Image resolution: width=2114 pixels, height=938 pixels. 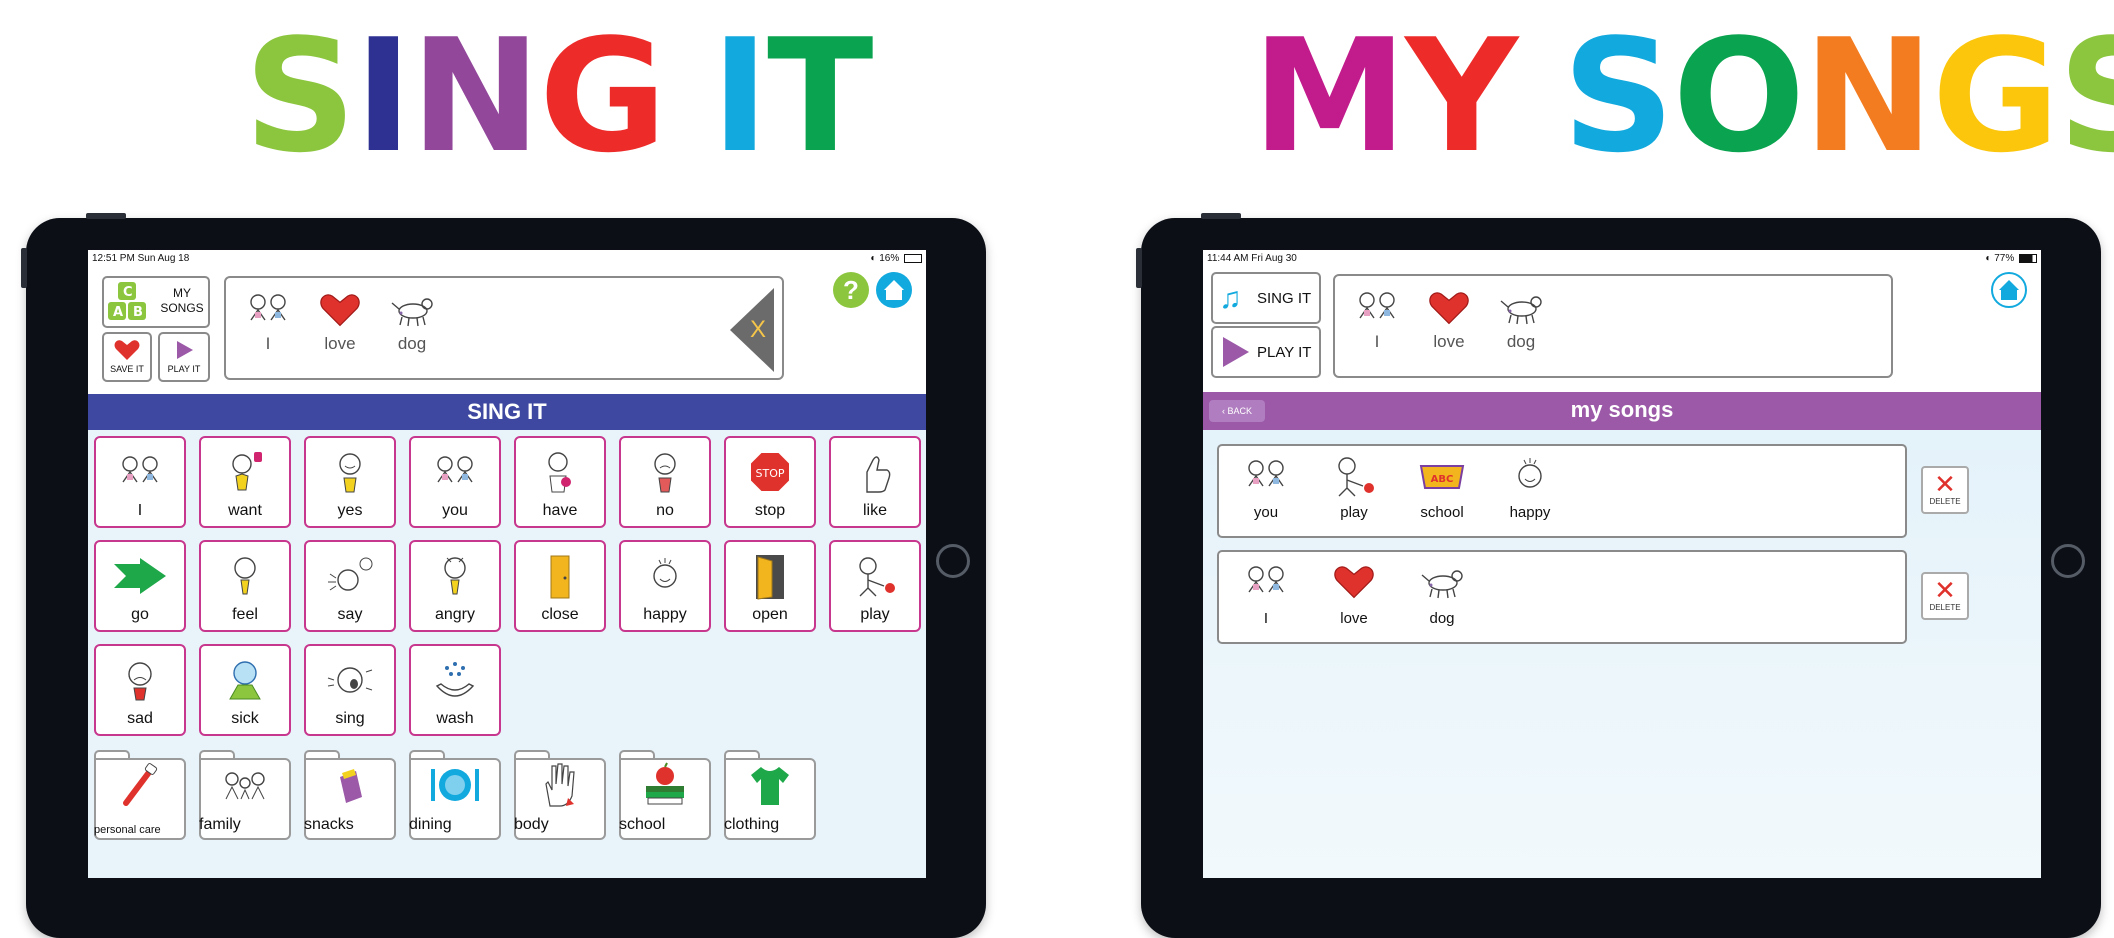 I want to click on word-label: you, so click(x=455, y=510).